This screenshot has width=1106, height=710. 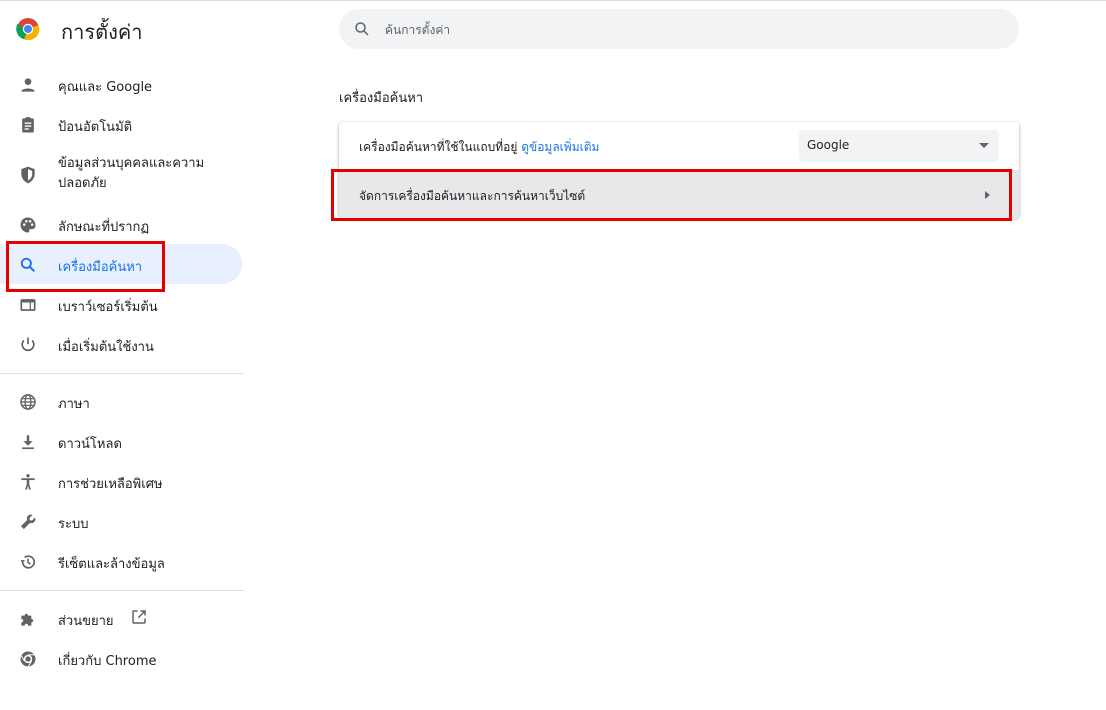 I want to click on shield-icon, so click(x=28, y=175).